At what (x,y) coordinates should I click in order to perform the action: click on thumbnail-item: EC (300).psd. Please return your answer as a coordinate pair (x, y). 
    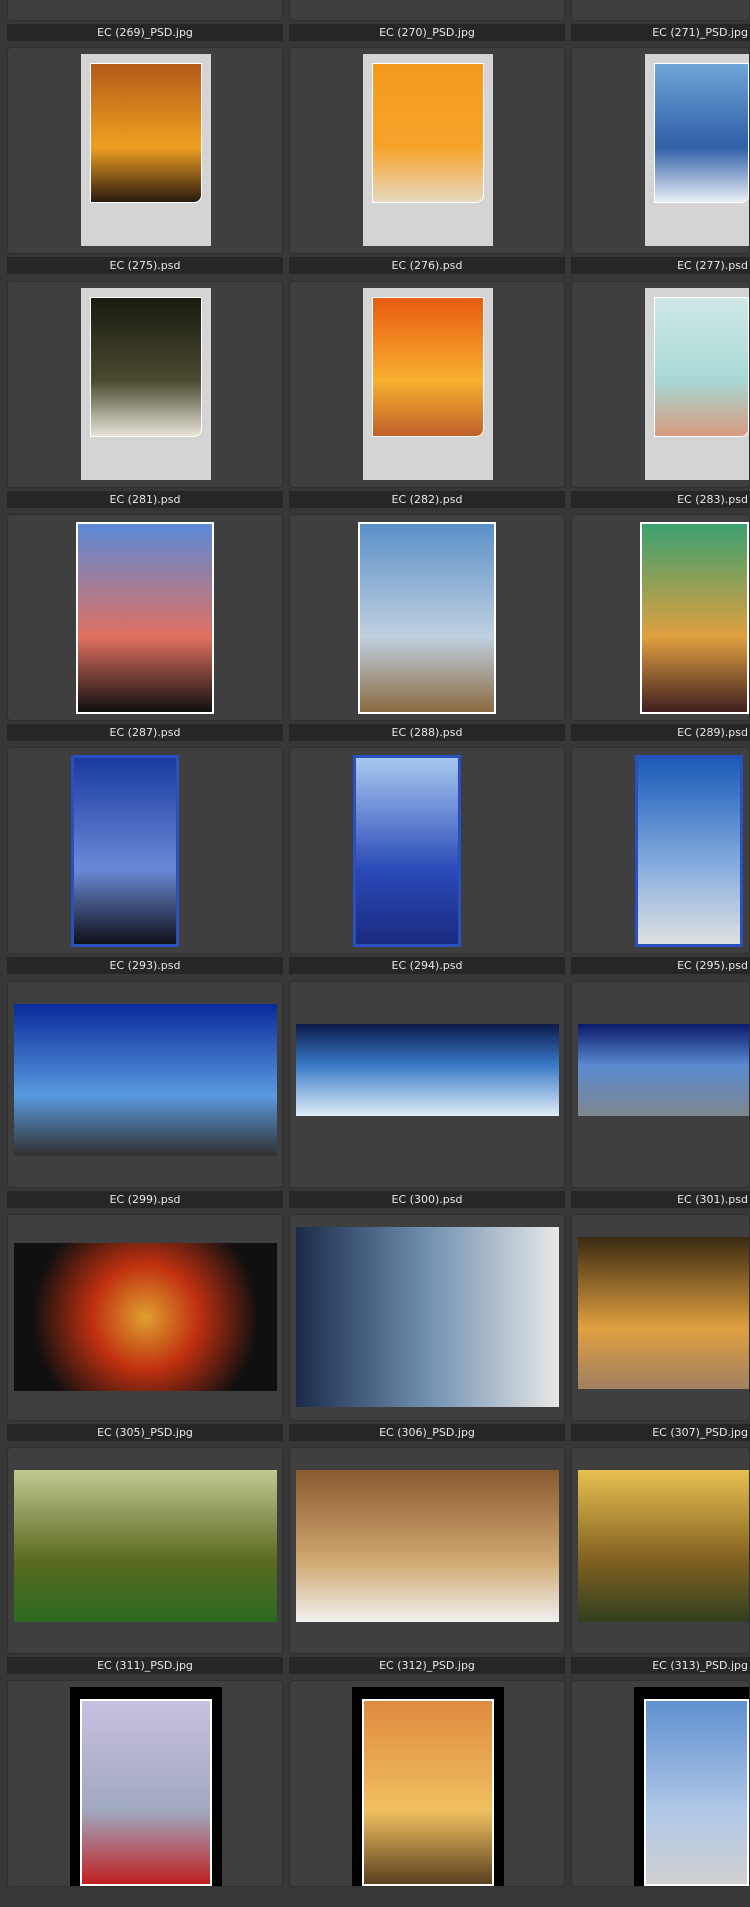
    Looking at the image, I should click on (427, 1094).